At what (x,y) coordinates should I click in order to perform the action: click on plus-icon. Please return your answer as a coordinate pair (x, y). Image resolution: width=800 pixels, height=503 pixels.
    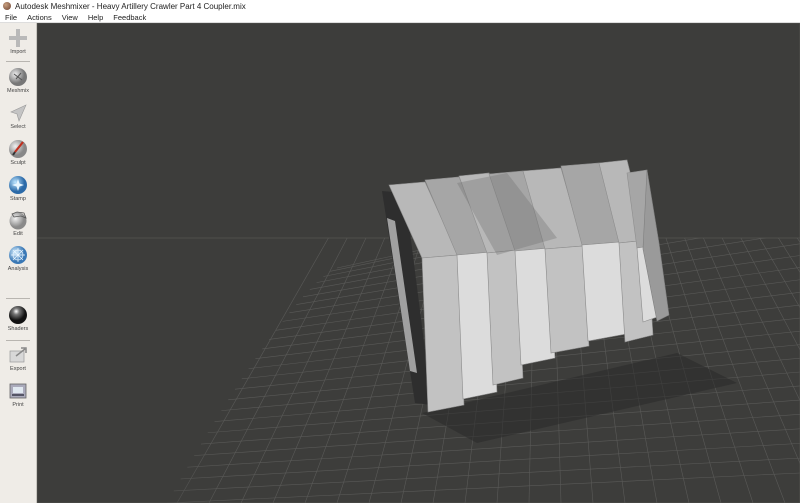
    Looking at the image, I should click on (18, 38).